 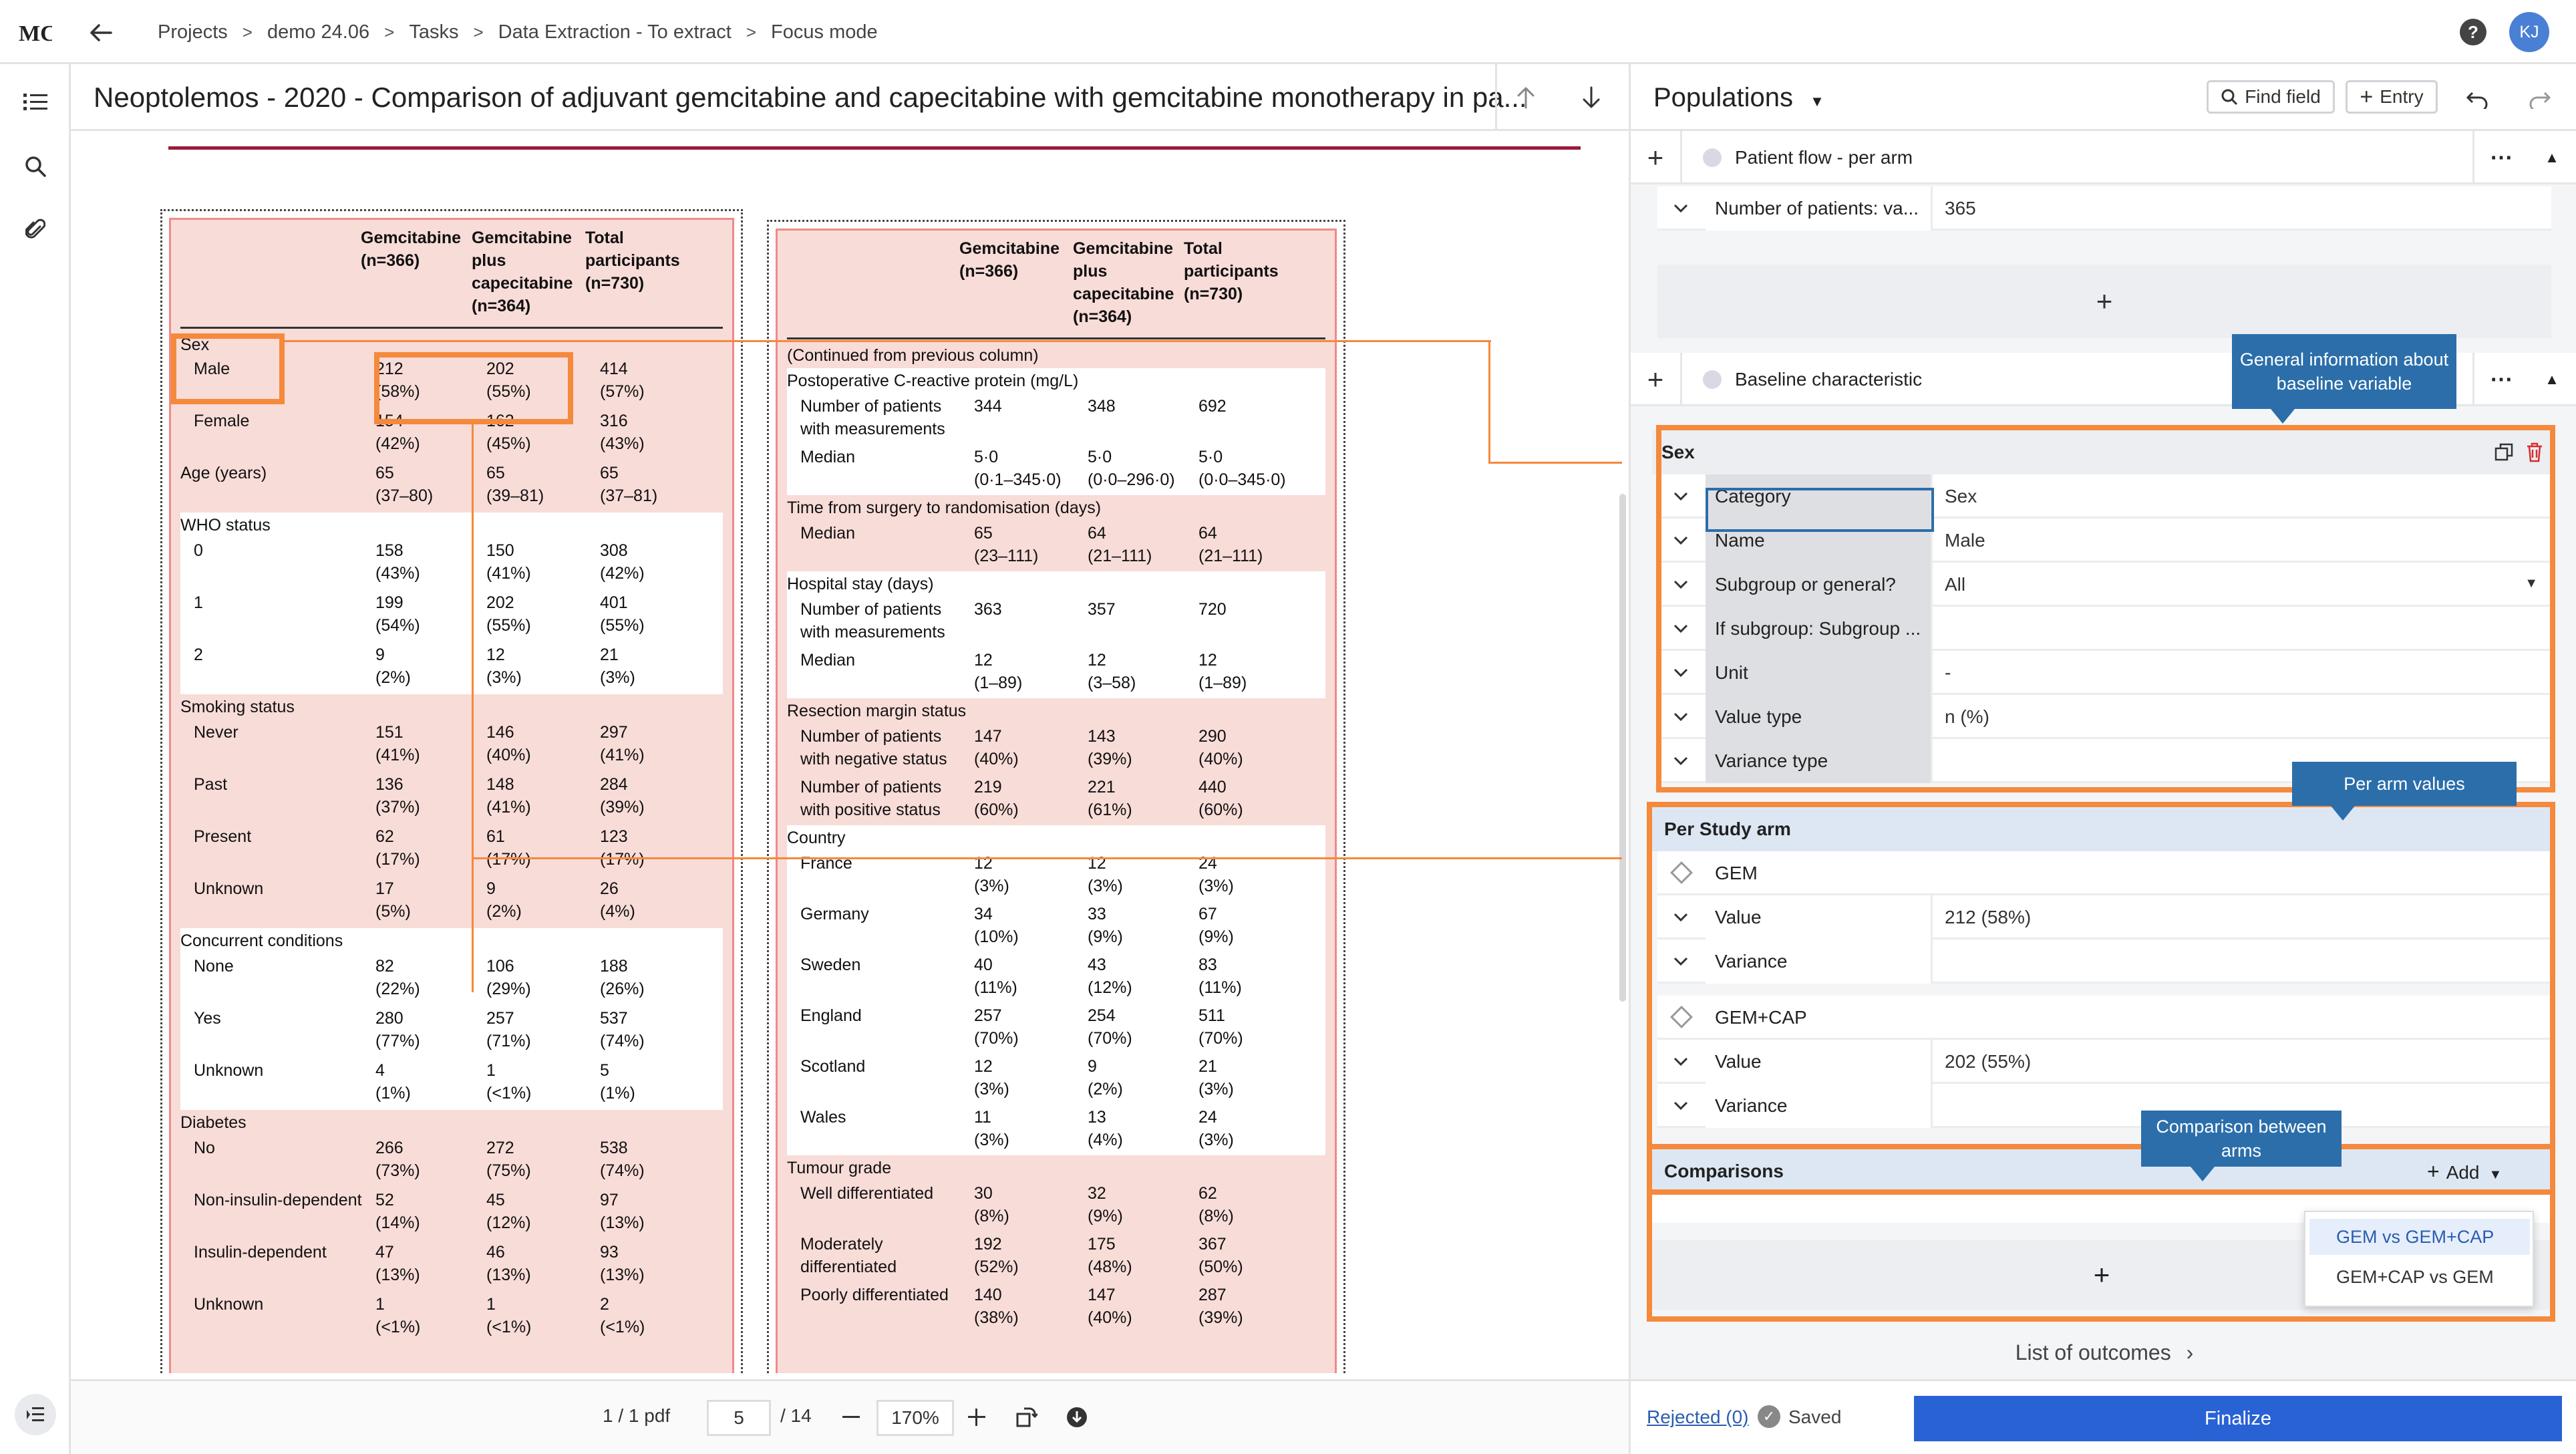 What do you see at coordinates (877, 711) in the screenshot?
I see `table-section-label: Resection margin status` at bounding box center [877, 711].